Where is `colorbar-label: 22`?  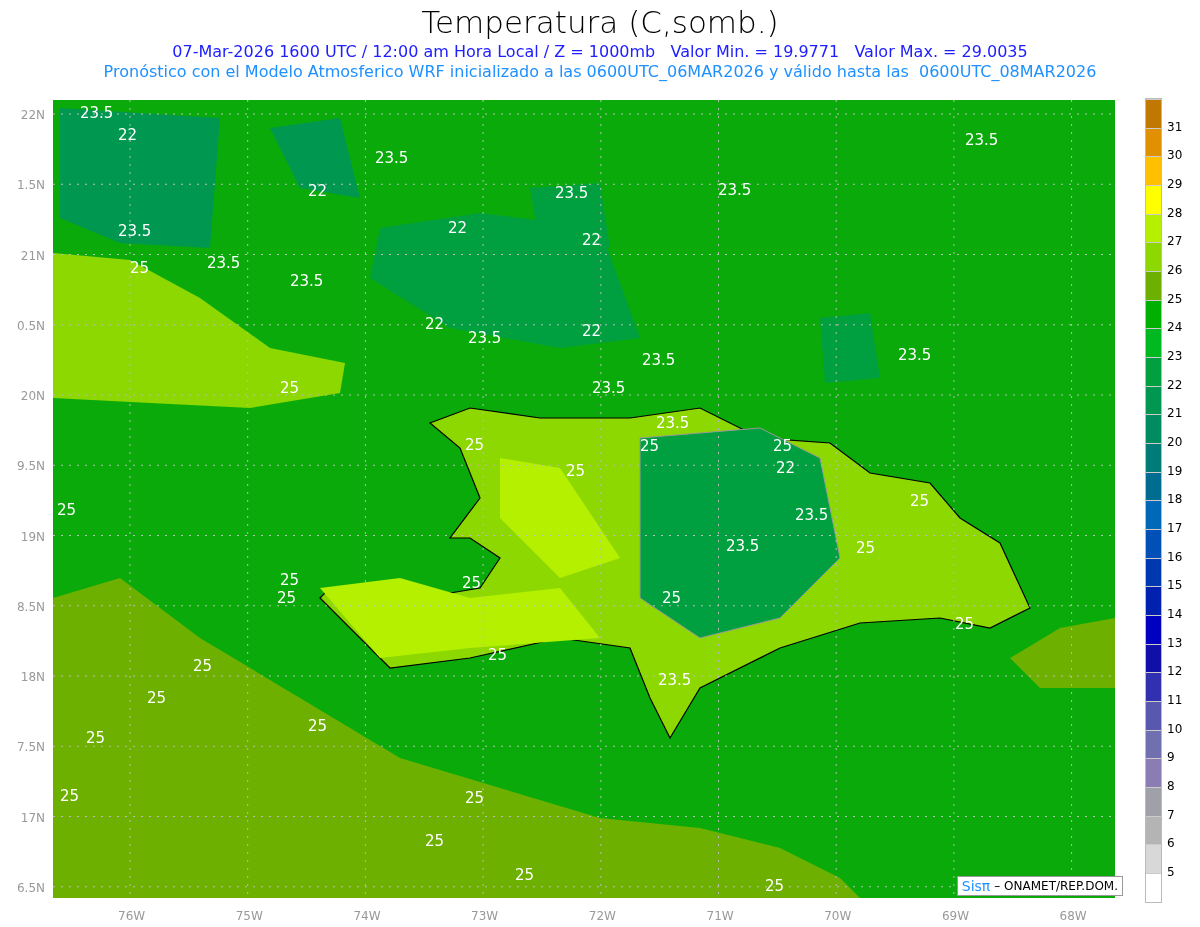
colorbar-label: 22 is located at coordinates (1175, 385).